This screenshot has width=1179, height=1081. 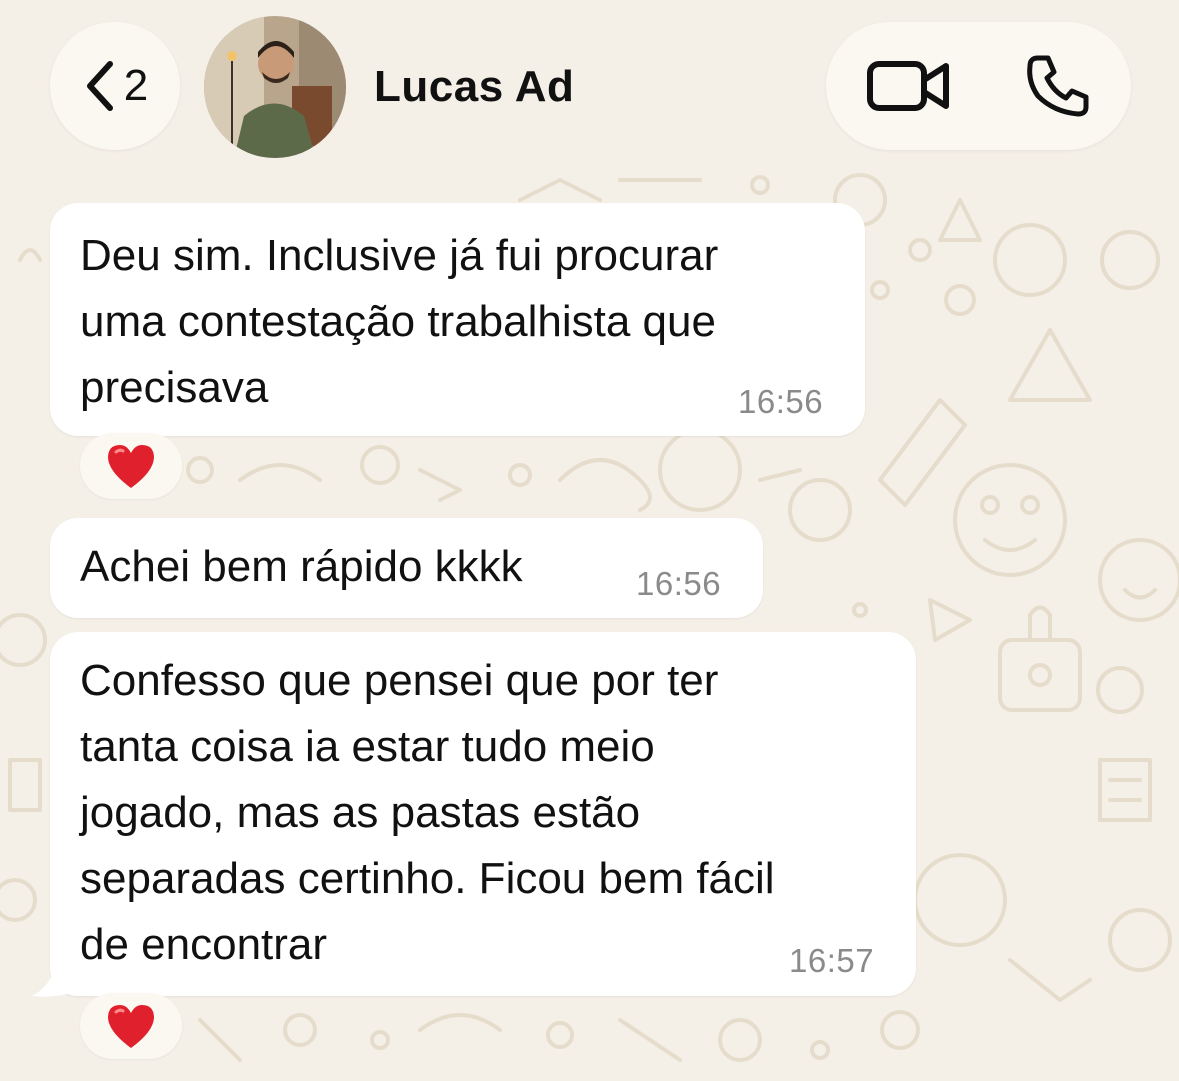 I want to click on chevron-left-icon, so click(x=99, y=86).